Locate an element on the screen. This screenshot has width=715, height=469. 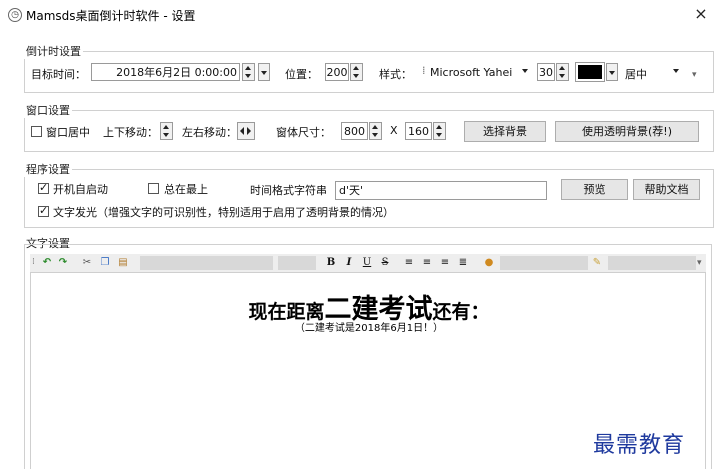
editor-toolbar: ⁞ ↶ ↷ ✂ ❐ ▤ B I U S ≡ ≡ ≡ ≣ ● ✎ ▾ is located at coordinates (368, 263).